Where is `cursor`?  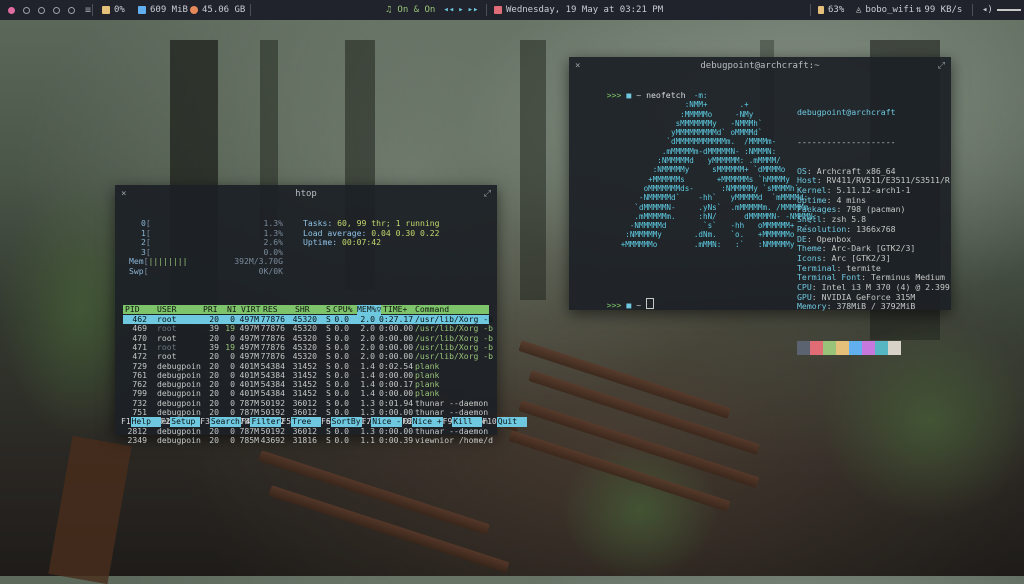 cursor is located at coordinates (650, 303).